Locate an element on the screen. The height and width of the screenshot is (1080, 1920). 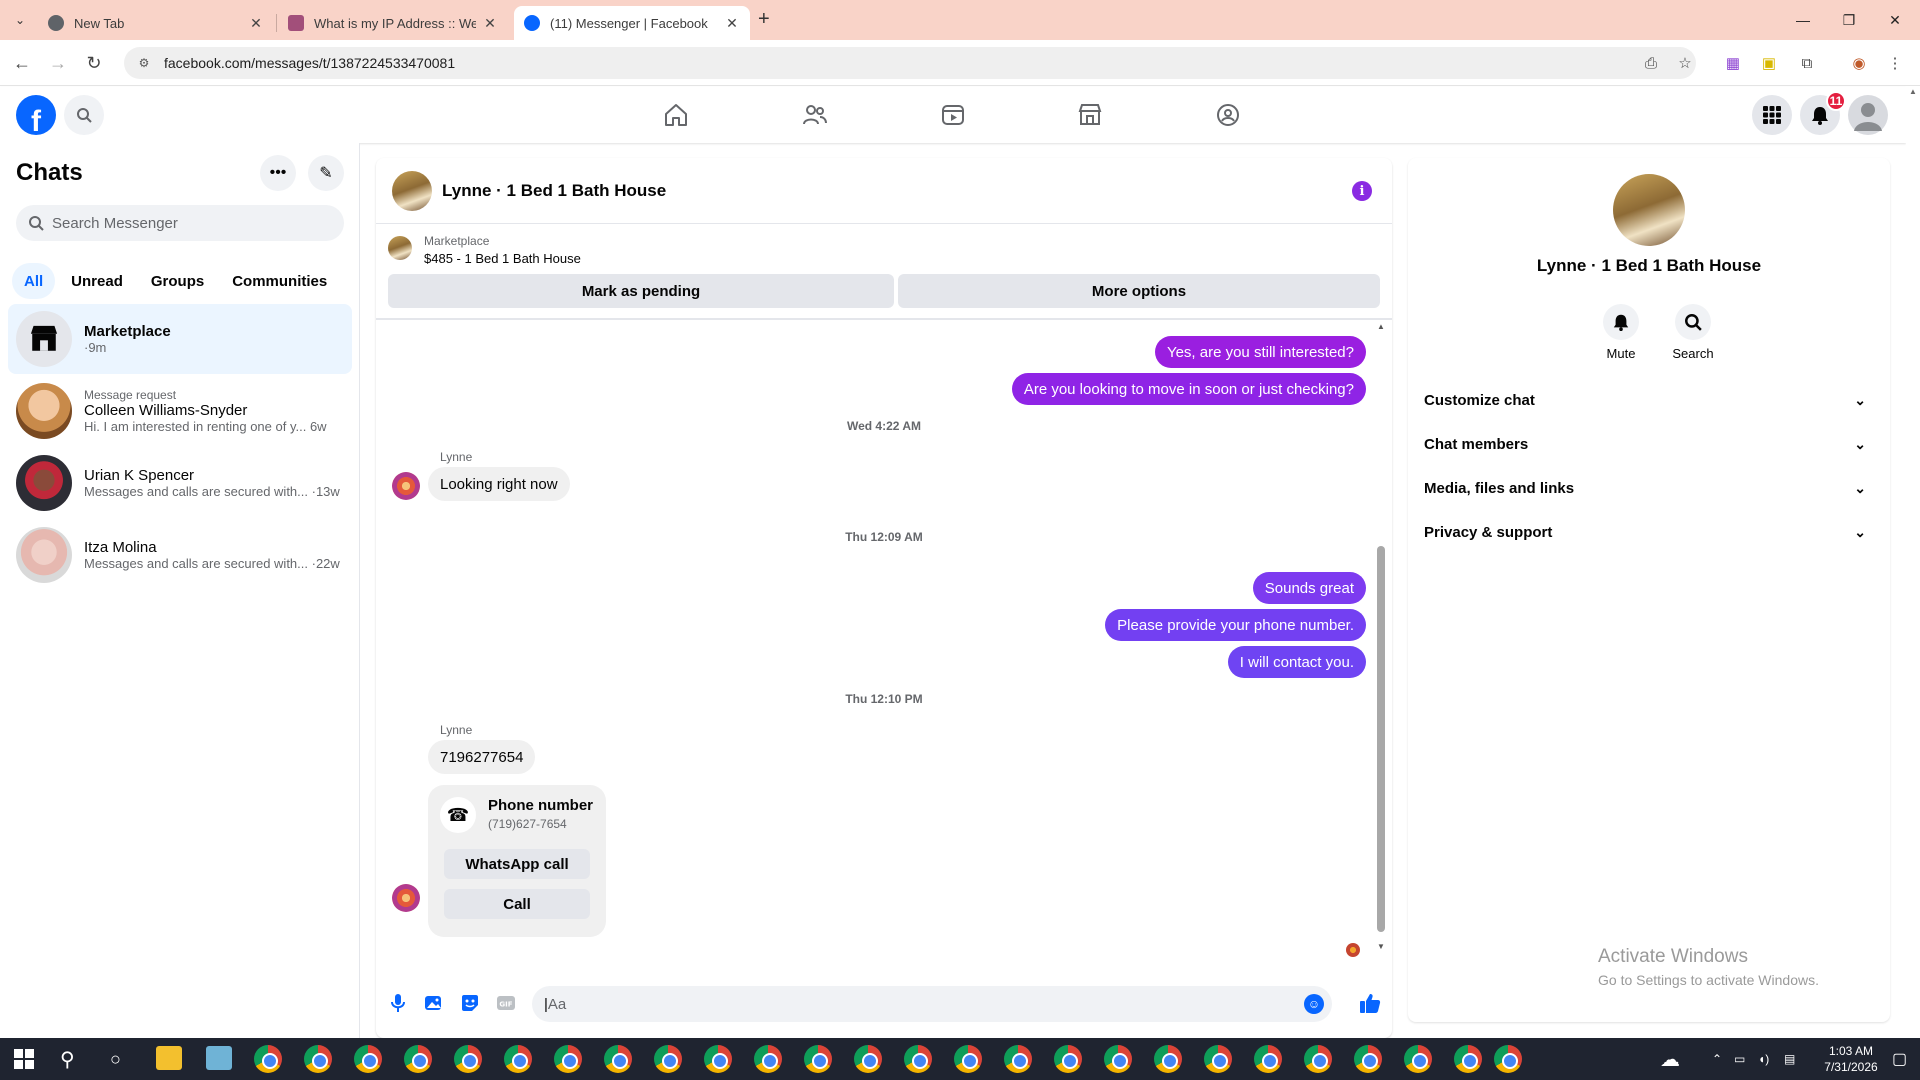
video-icon is located at coordinates (953, 115).